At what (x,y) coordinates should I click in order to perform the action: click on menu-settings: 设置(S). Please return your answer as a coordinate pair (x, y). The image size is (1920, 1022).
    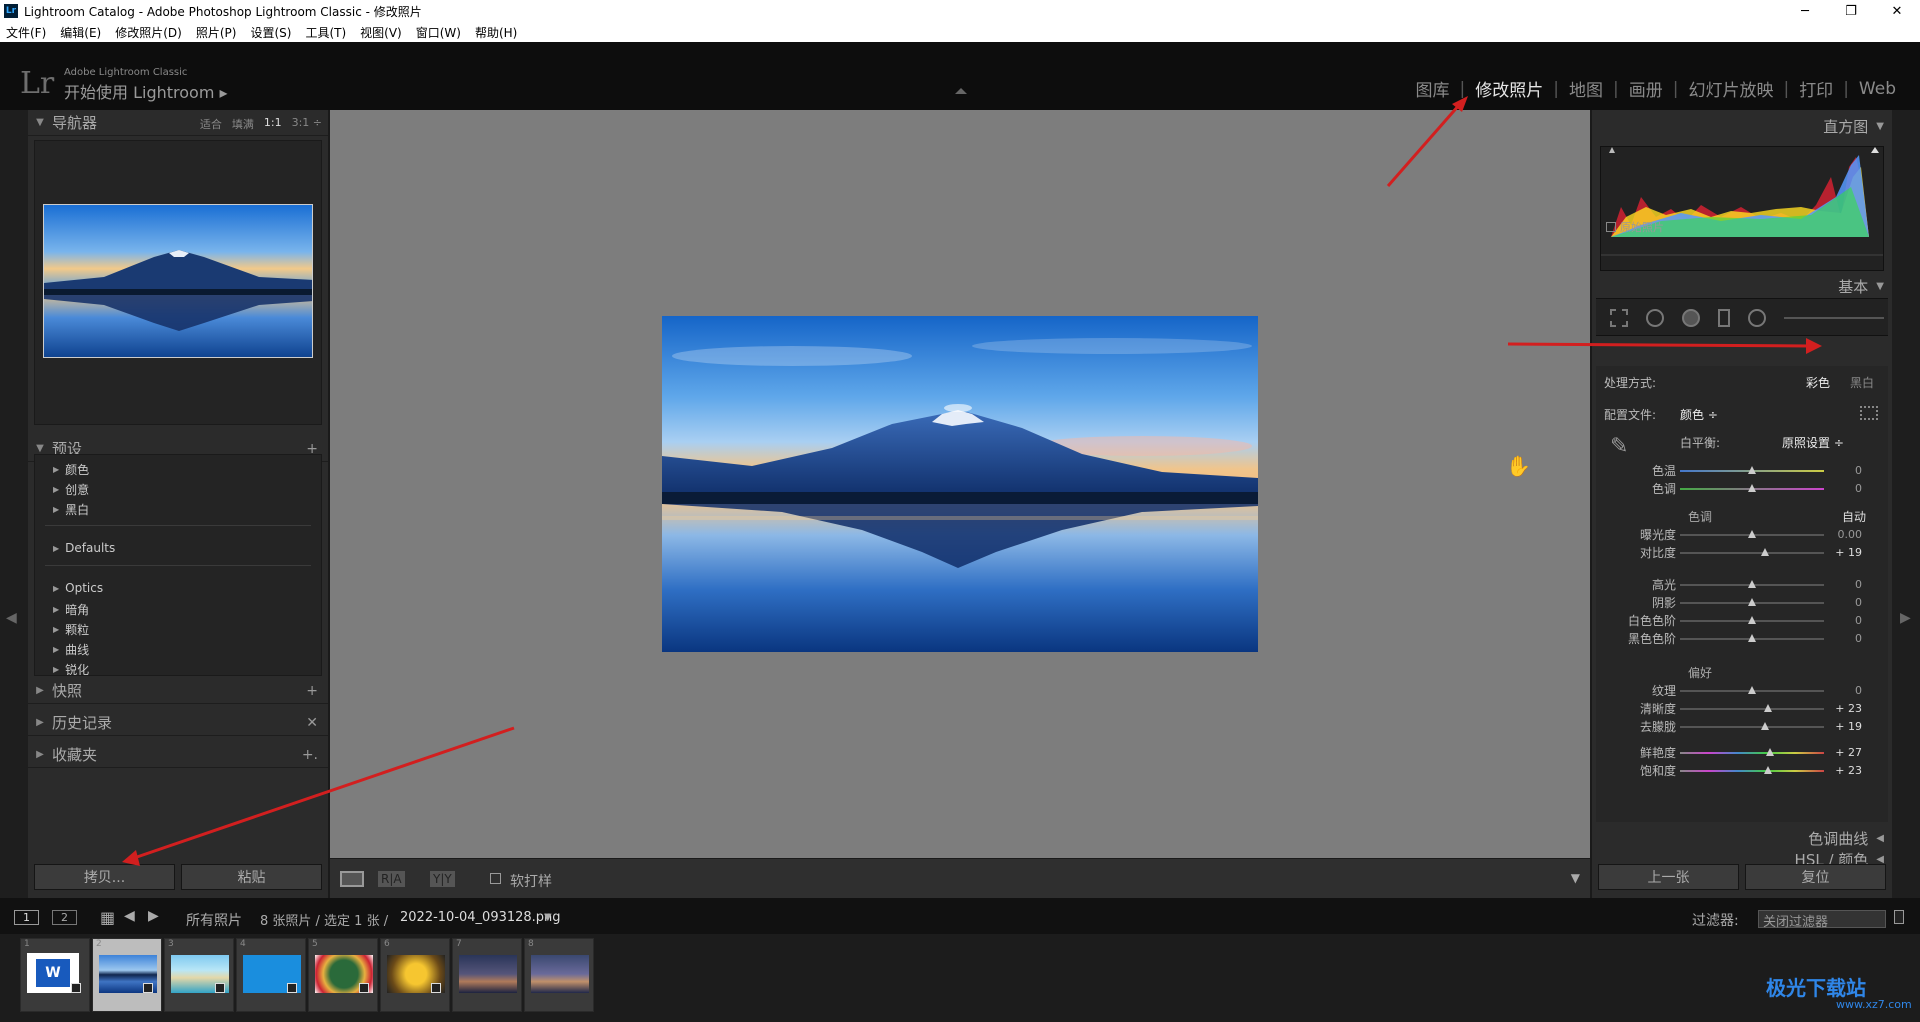
    Looking at the image, I should click on (270, 32).